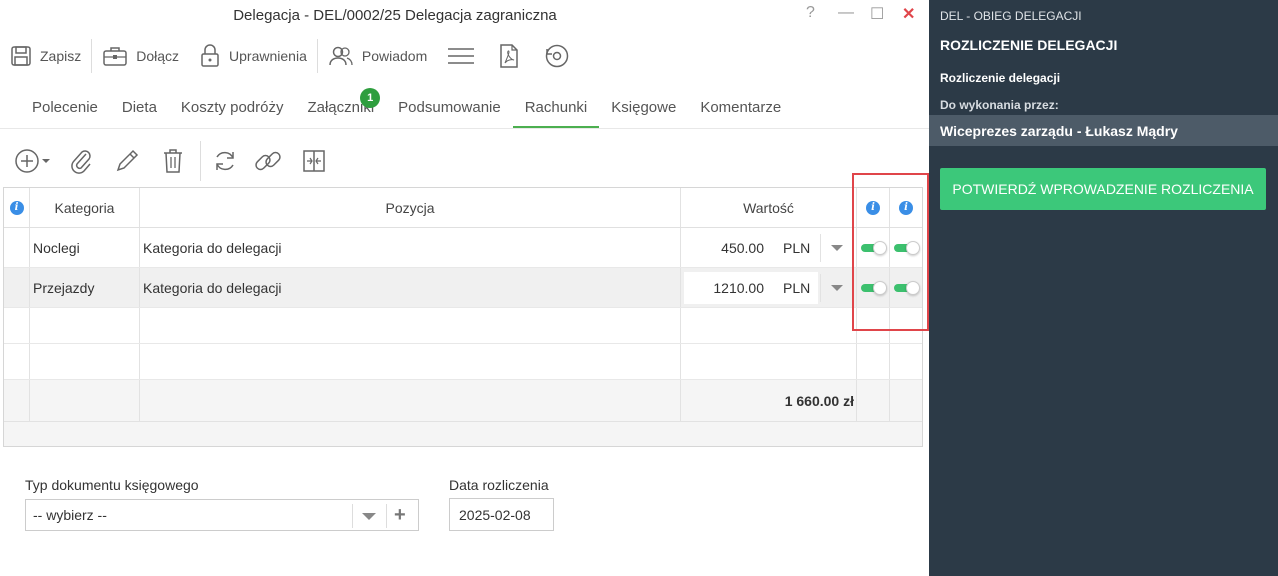 Image resolution: width=1278 pixels, height=576 pixels. Describe the element at coordinates (1011, 16) in the screenshot. I see `workflow-name: DEL - OBIEG DELEGACJI` at that location.